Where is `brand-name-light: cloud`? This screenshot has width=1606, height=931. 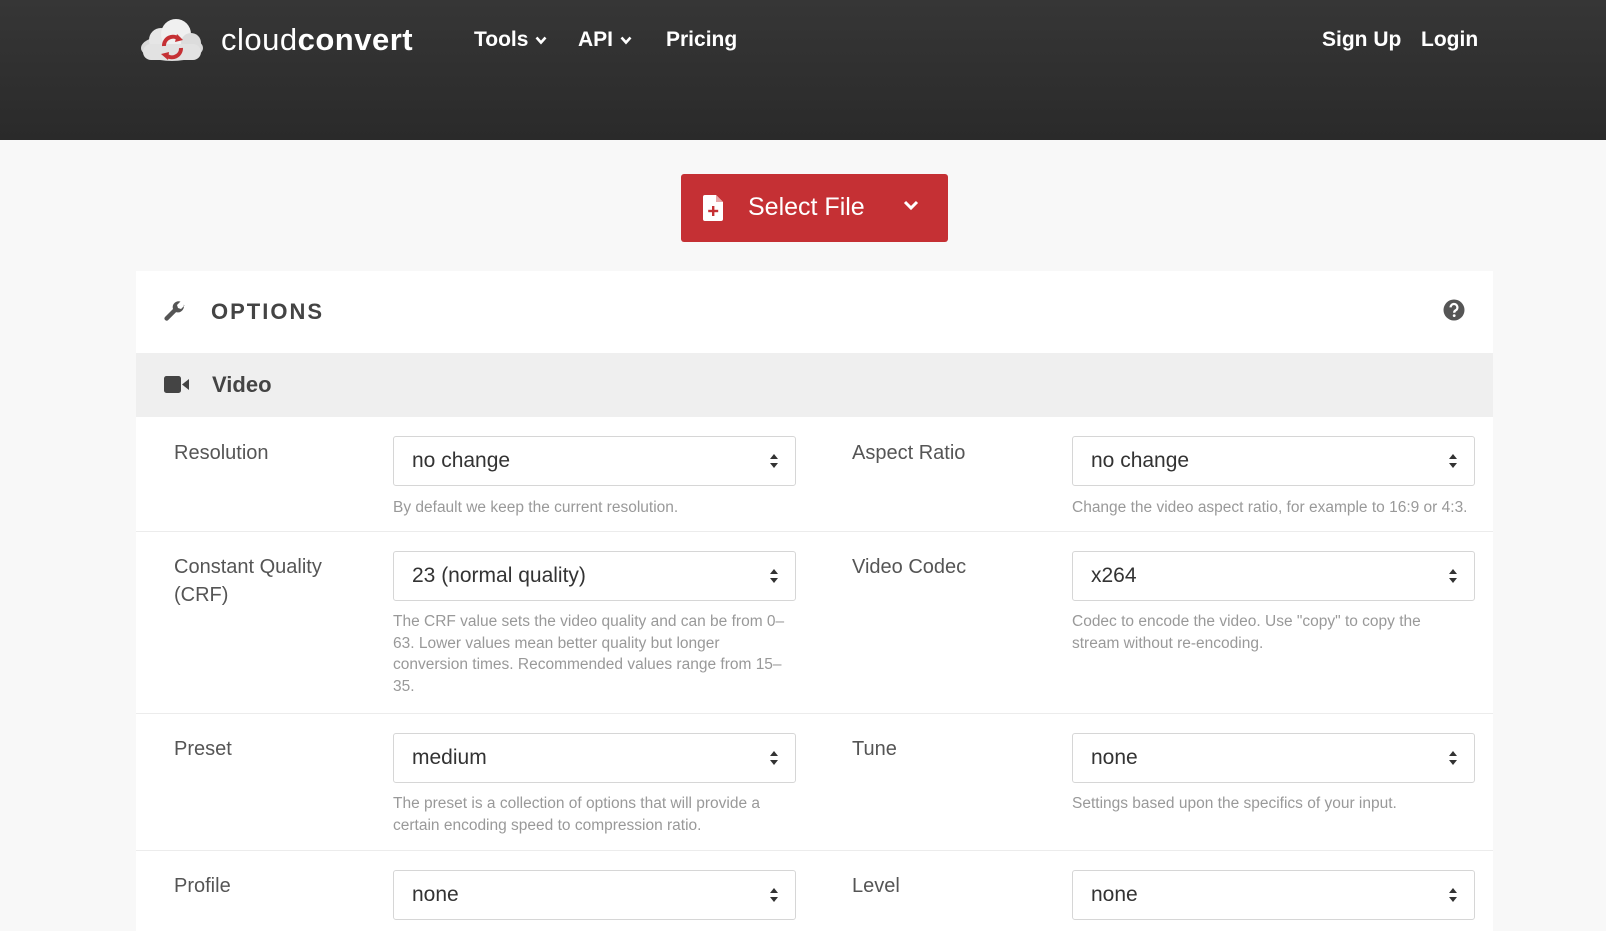 brand-name-light: cloud is located at coordinates (259, 39).